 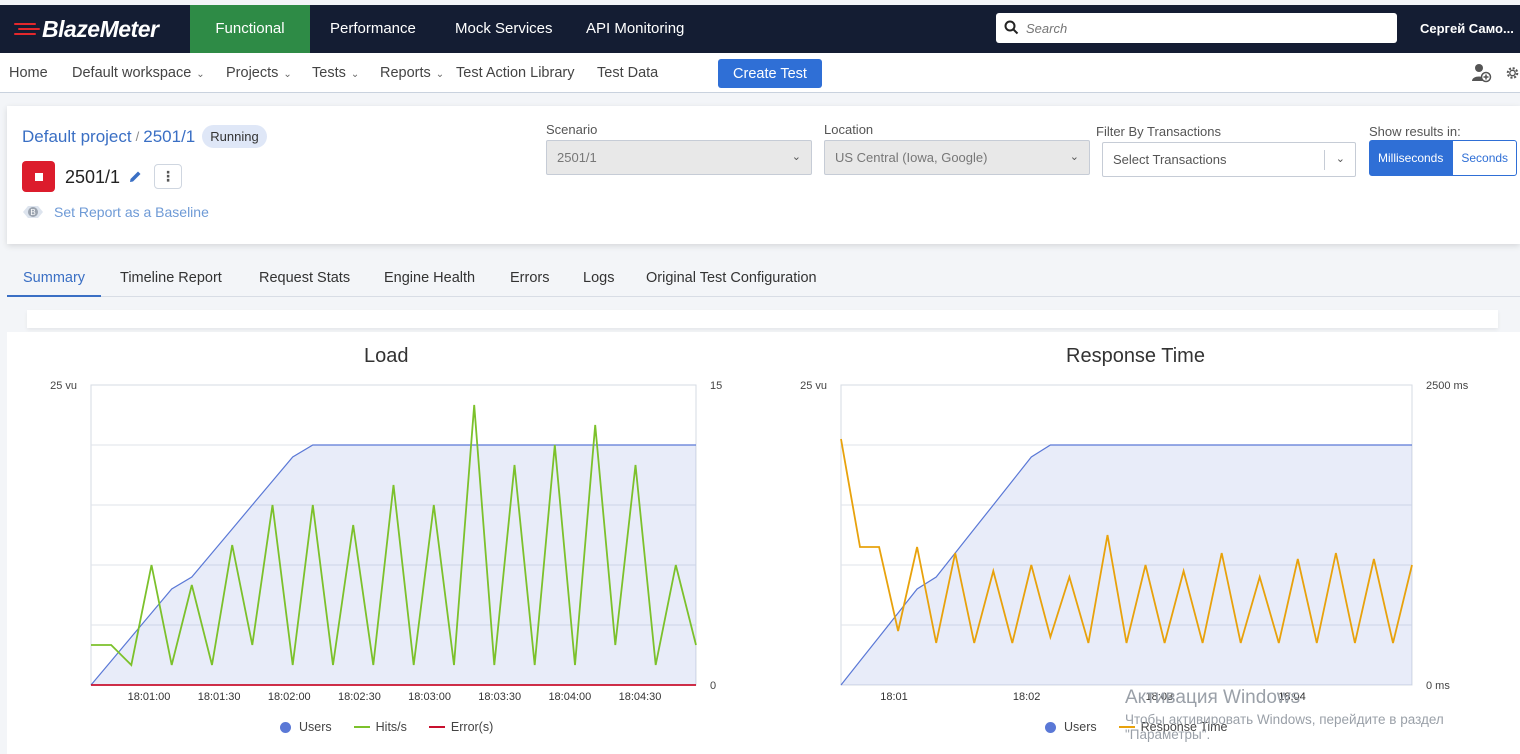 I want to click on x-tick-label: 18:02:30, so click(x=359, y=697).